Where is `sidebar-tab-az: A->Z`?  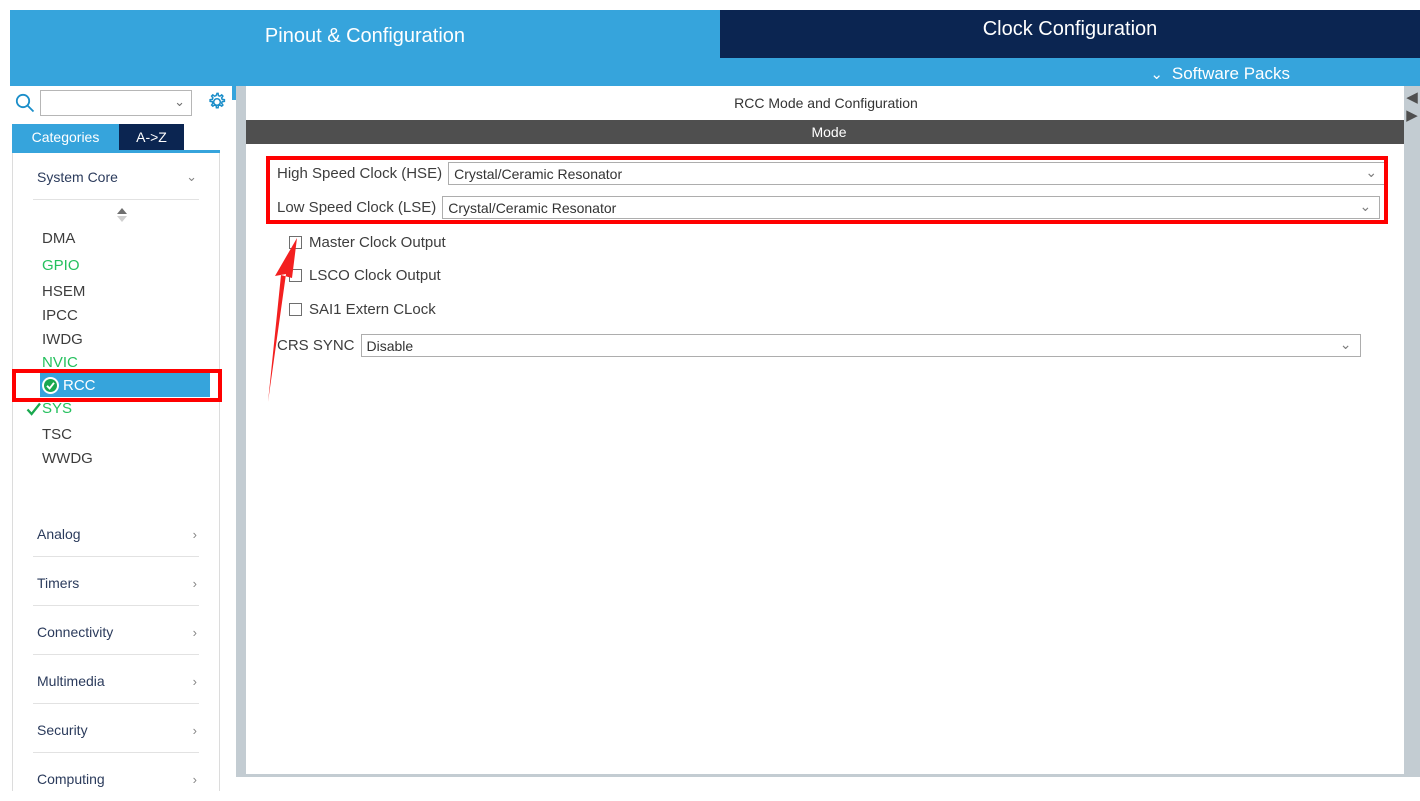 sidebar-tab-az: A->Z is located at coordinates (151, 137).